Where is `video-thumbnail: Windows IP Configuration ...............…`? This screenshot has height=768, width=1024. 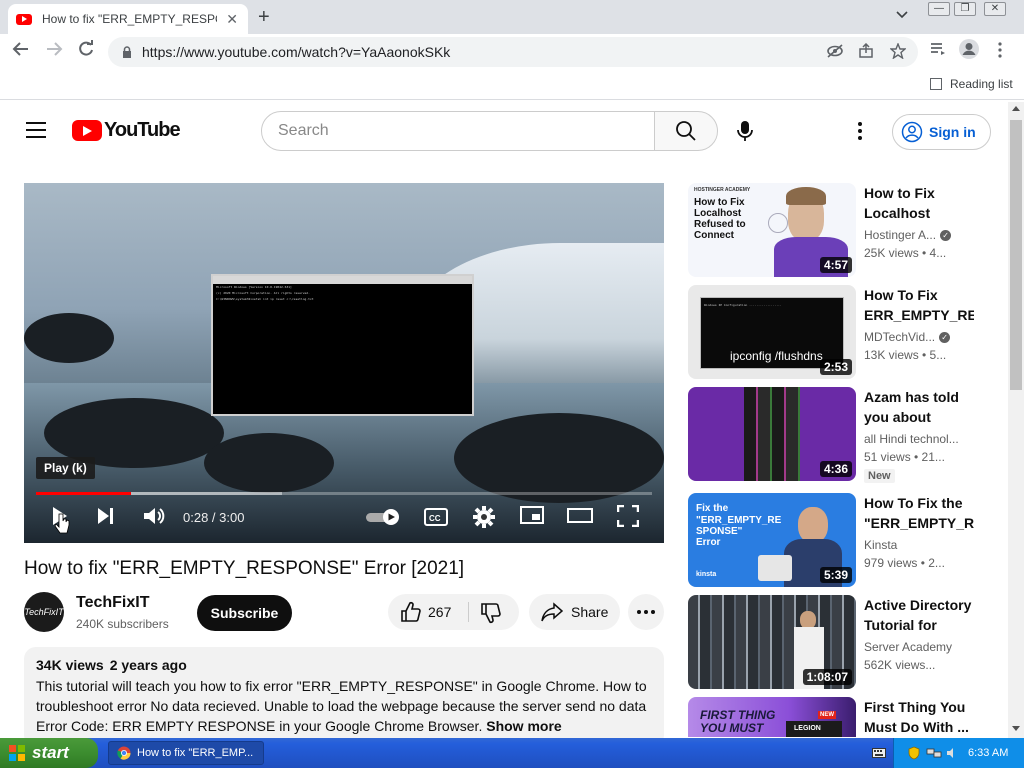
video-thumbnail: Windows IP Configuration ...............… is located at coordinates (772, 332).